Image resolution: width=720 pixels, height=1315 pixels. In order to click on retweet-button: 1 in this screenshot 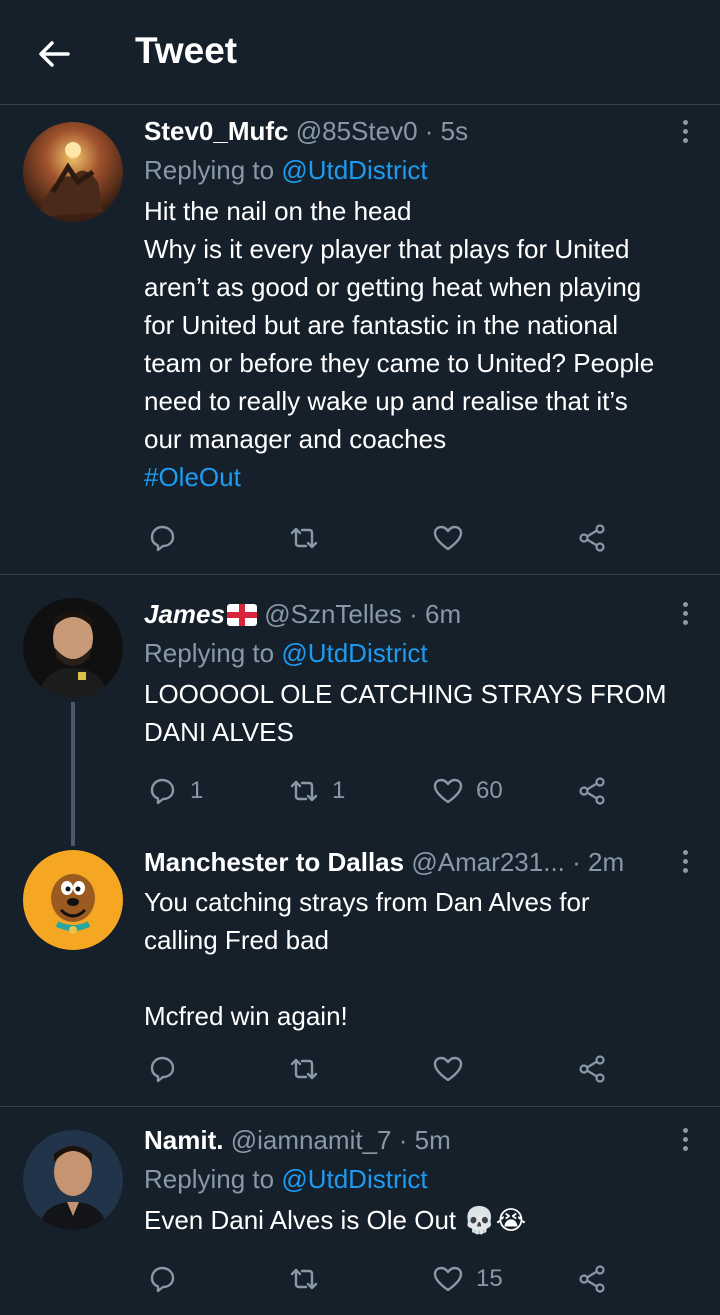, I will do `click(316, 791)`.